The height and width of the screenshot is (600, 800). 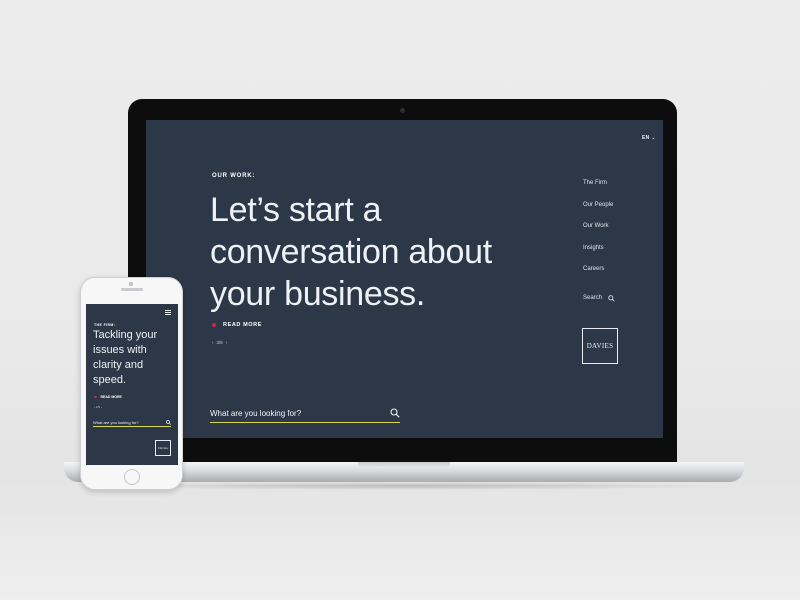 I want to click on nav-item-search: Search, so click(x=599, y=299).